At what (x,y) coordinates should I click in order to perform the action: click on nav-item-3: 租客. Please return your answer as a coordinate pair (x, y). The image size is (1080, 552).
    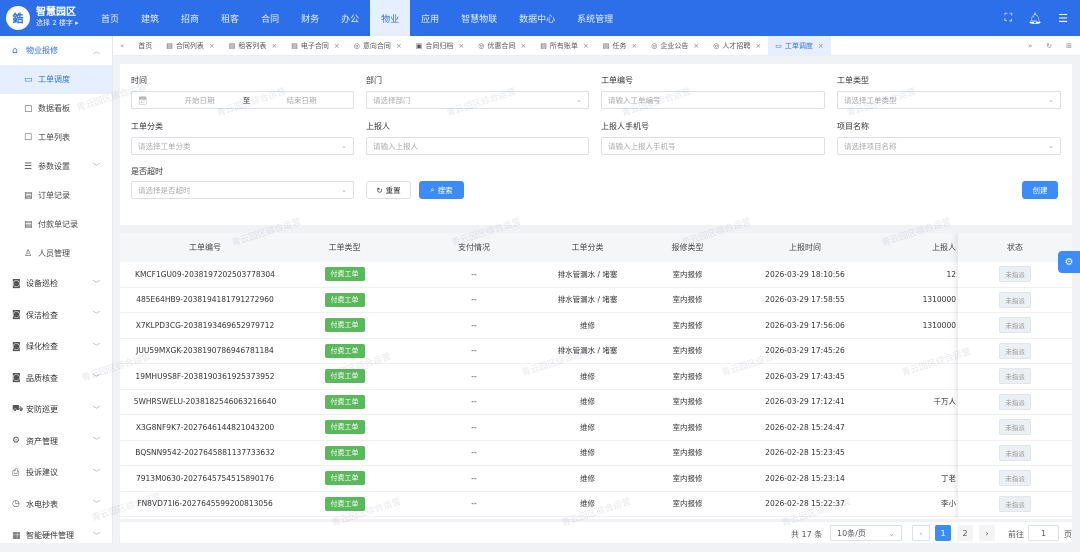
    Looking at the image, I should click on (230, 18).